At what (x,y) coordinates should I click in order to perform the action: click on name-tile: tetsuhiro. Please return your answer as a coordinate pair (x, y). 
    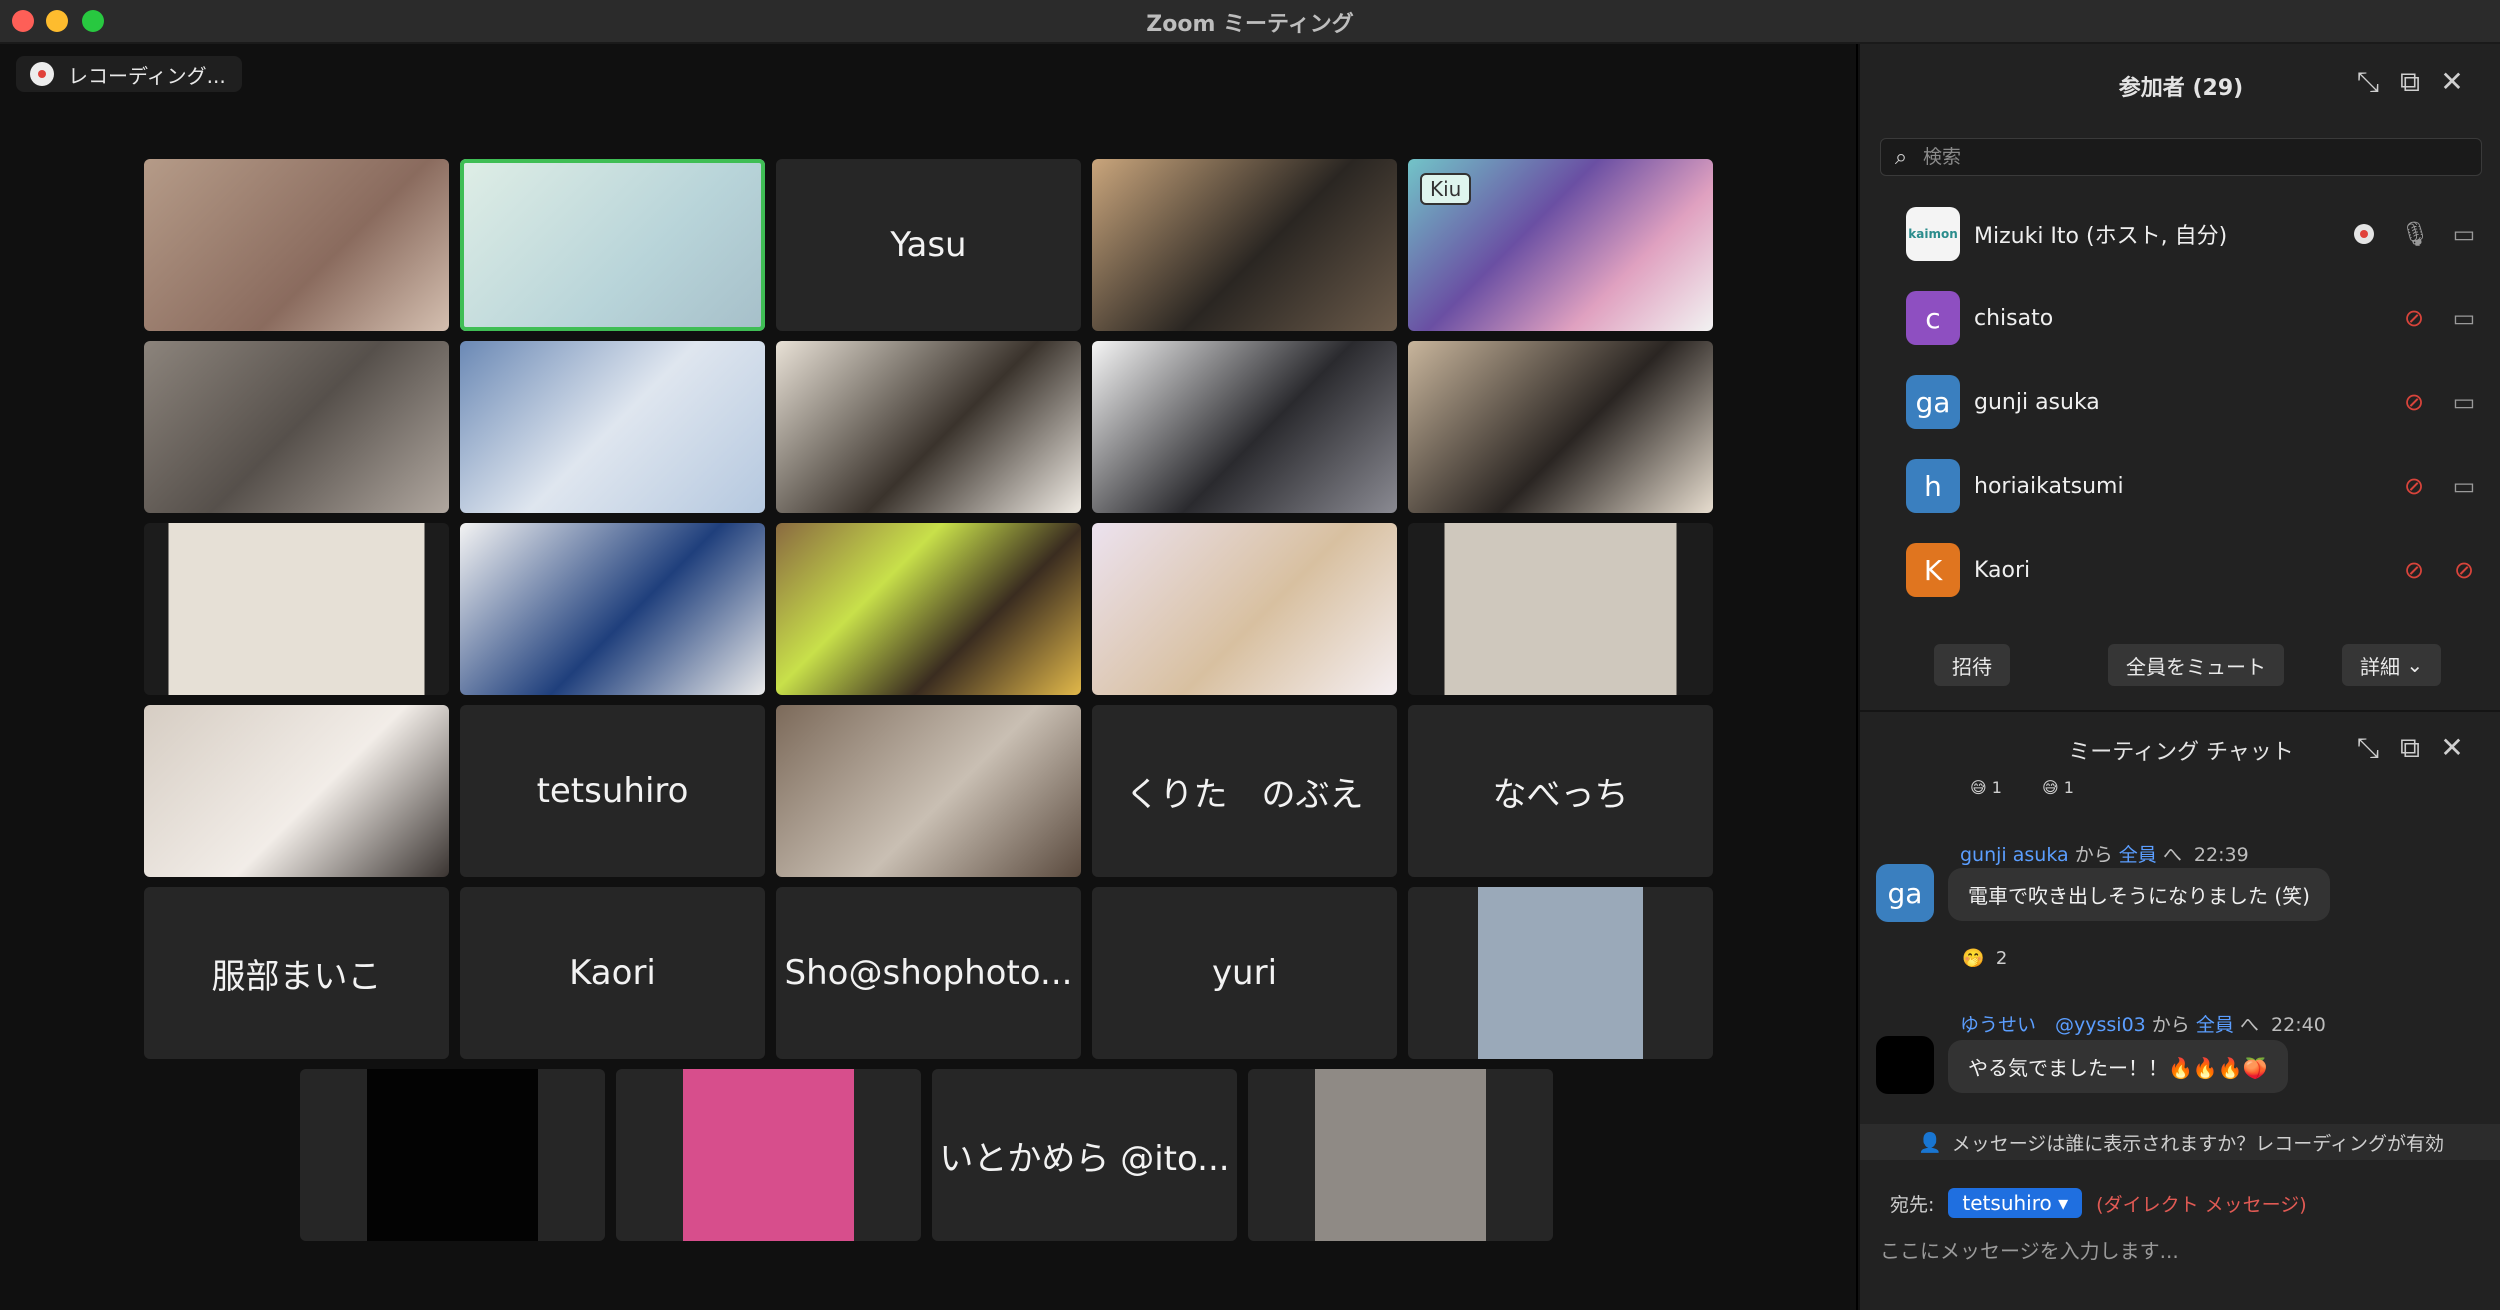
    Looking at the image, I should click on (612, 791).